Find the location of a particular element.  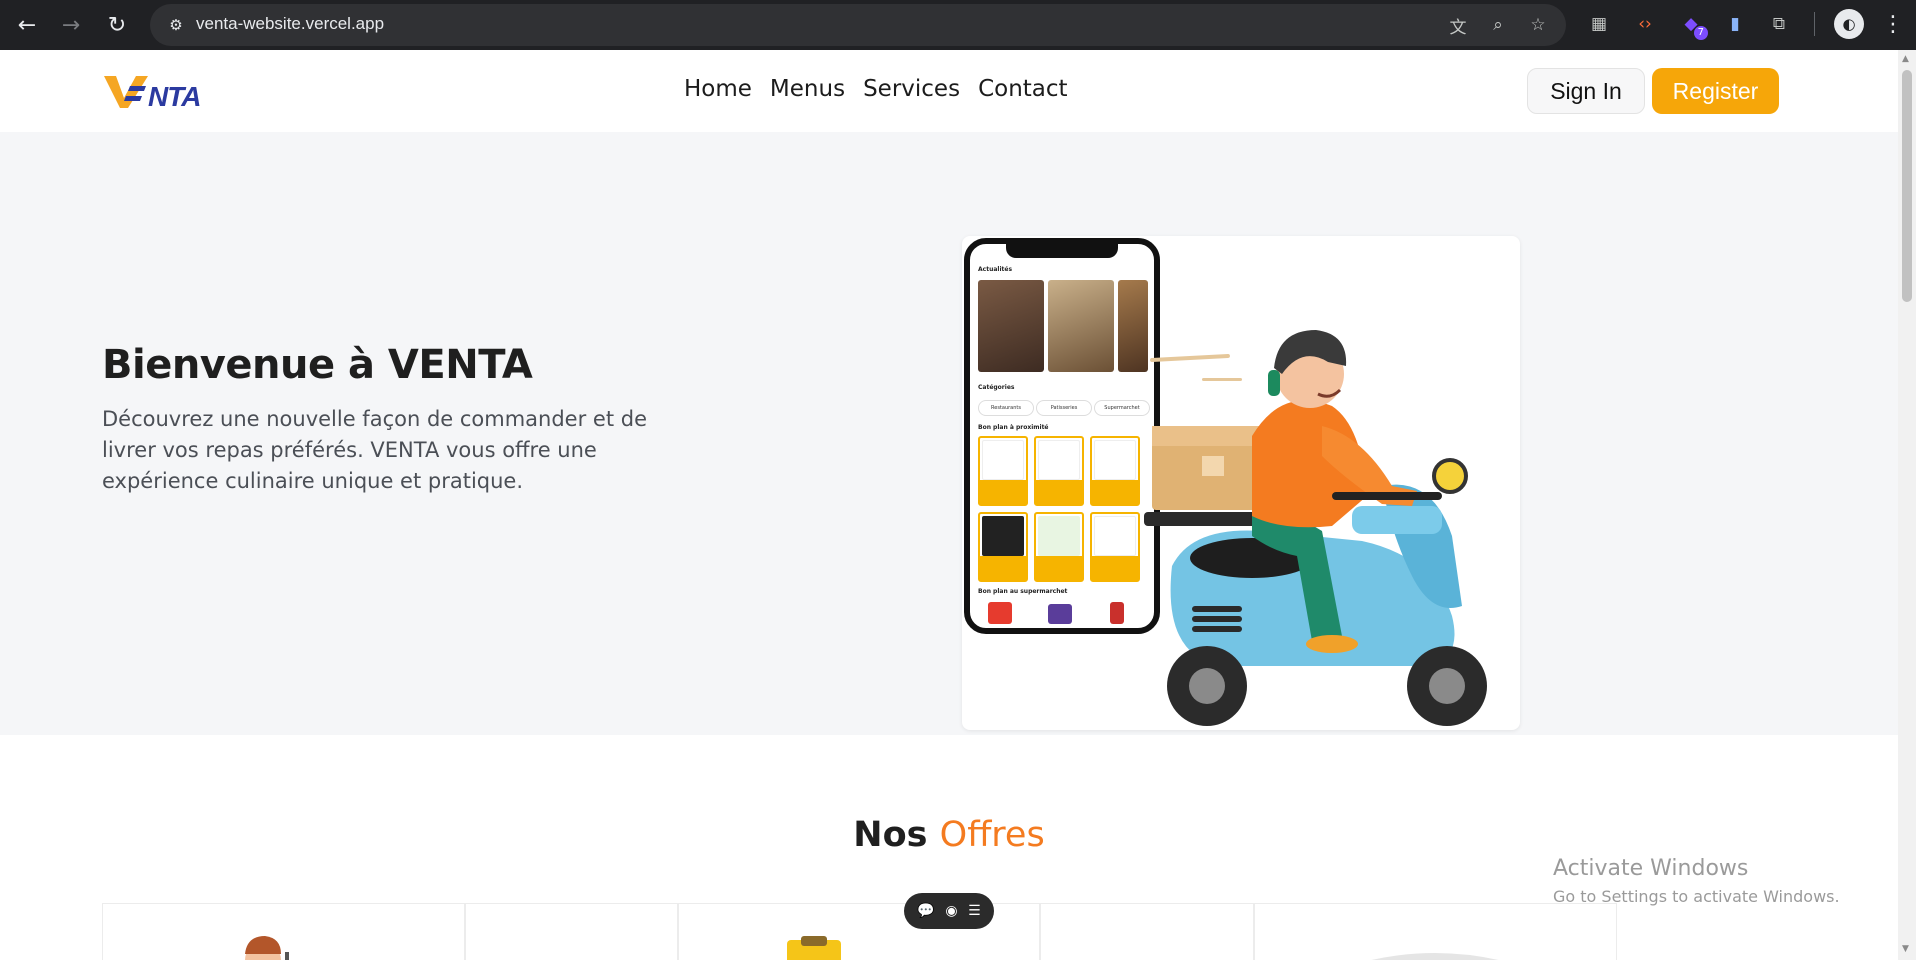

offers-title-accent: Offres is located at coordinates (992, 835).